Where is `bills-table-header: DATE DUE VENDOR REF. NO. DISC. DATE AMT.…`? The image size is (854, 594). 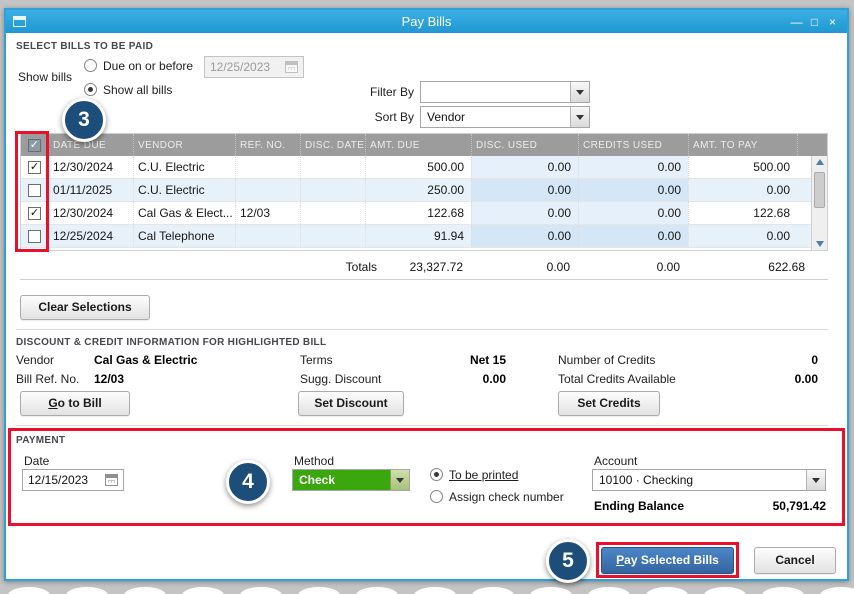
bills-table-header: DATE DUE VENDOR REF. NO. DISC. DATE AMT.… is located at coordinates (424, 145).